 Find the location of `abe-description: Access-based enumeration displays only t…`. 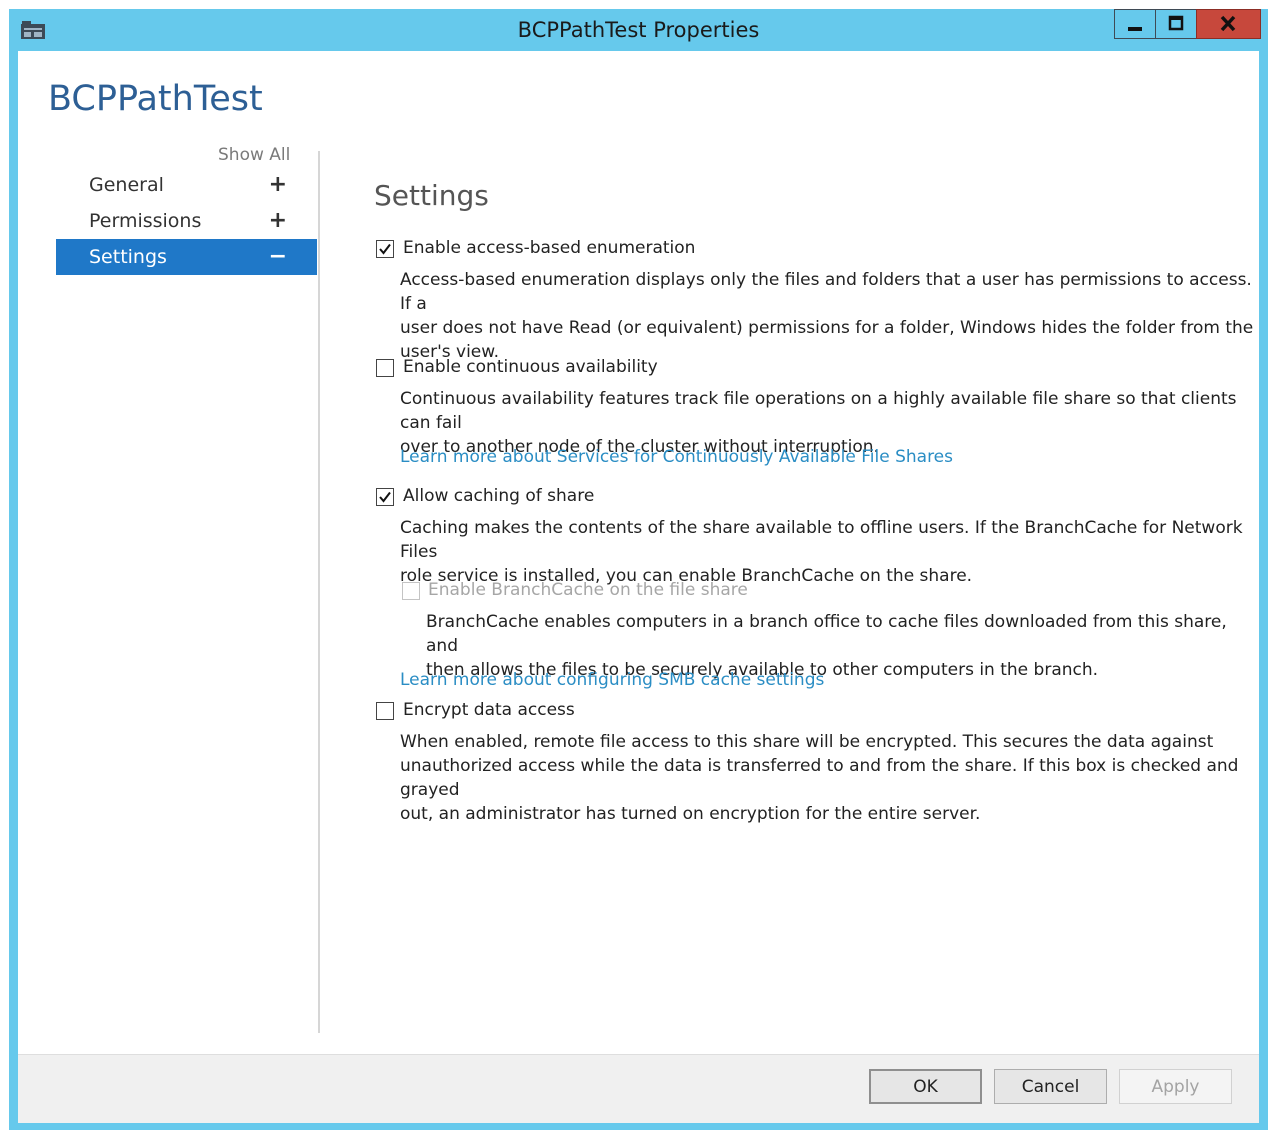

abe-description: Access-based enumeration displays only t… is located at coordinates (829, 316).